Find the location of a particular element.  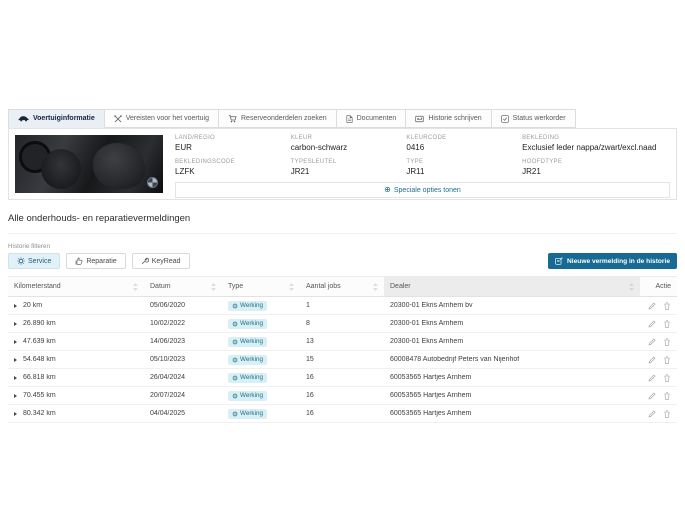

column-header-type: Type is located at coordinates (261, 286).